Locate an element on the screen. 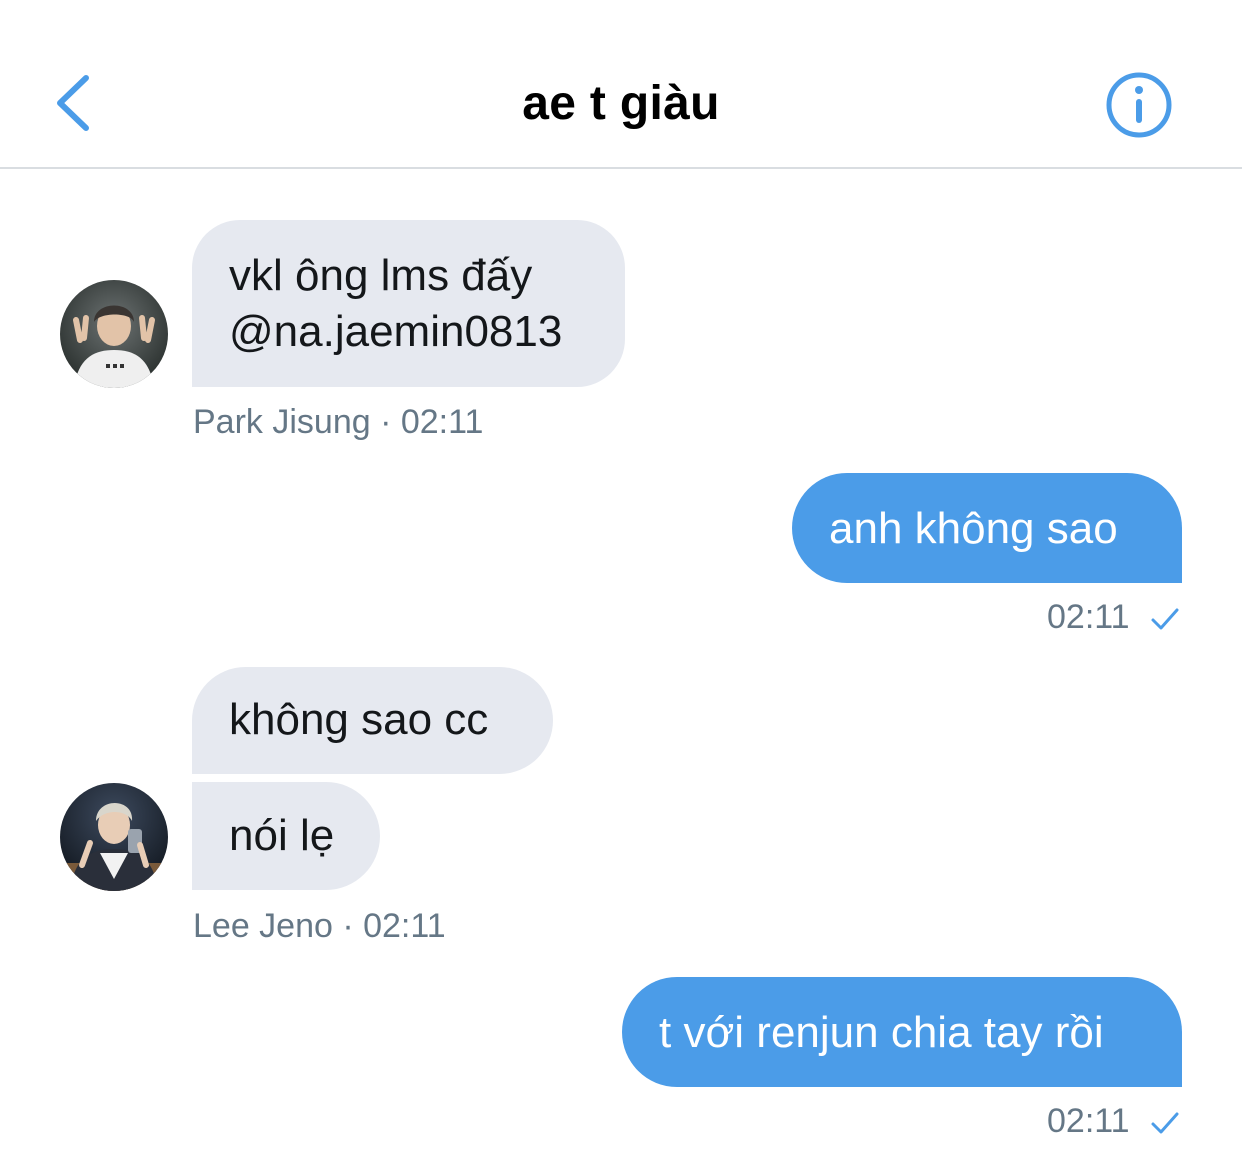  avatar-park-jisung is located at coordinates (114, 334).